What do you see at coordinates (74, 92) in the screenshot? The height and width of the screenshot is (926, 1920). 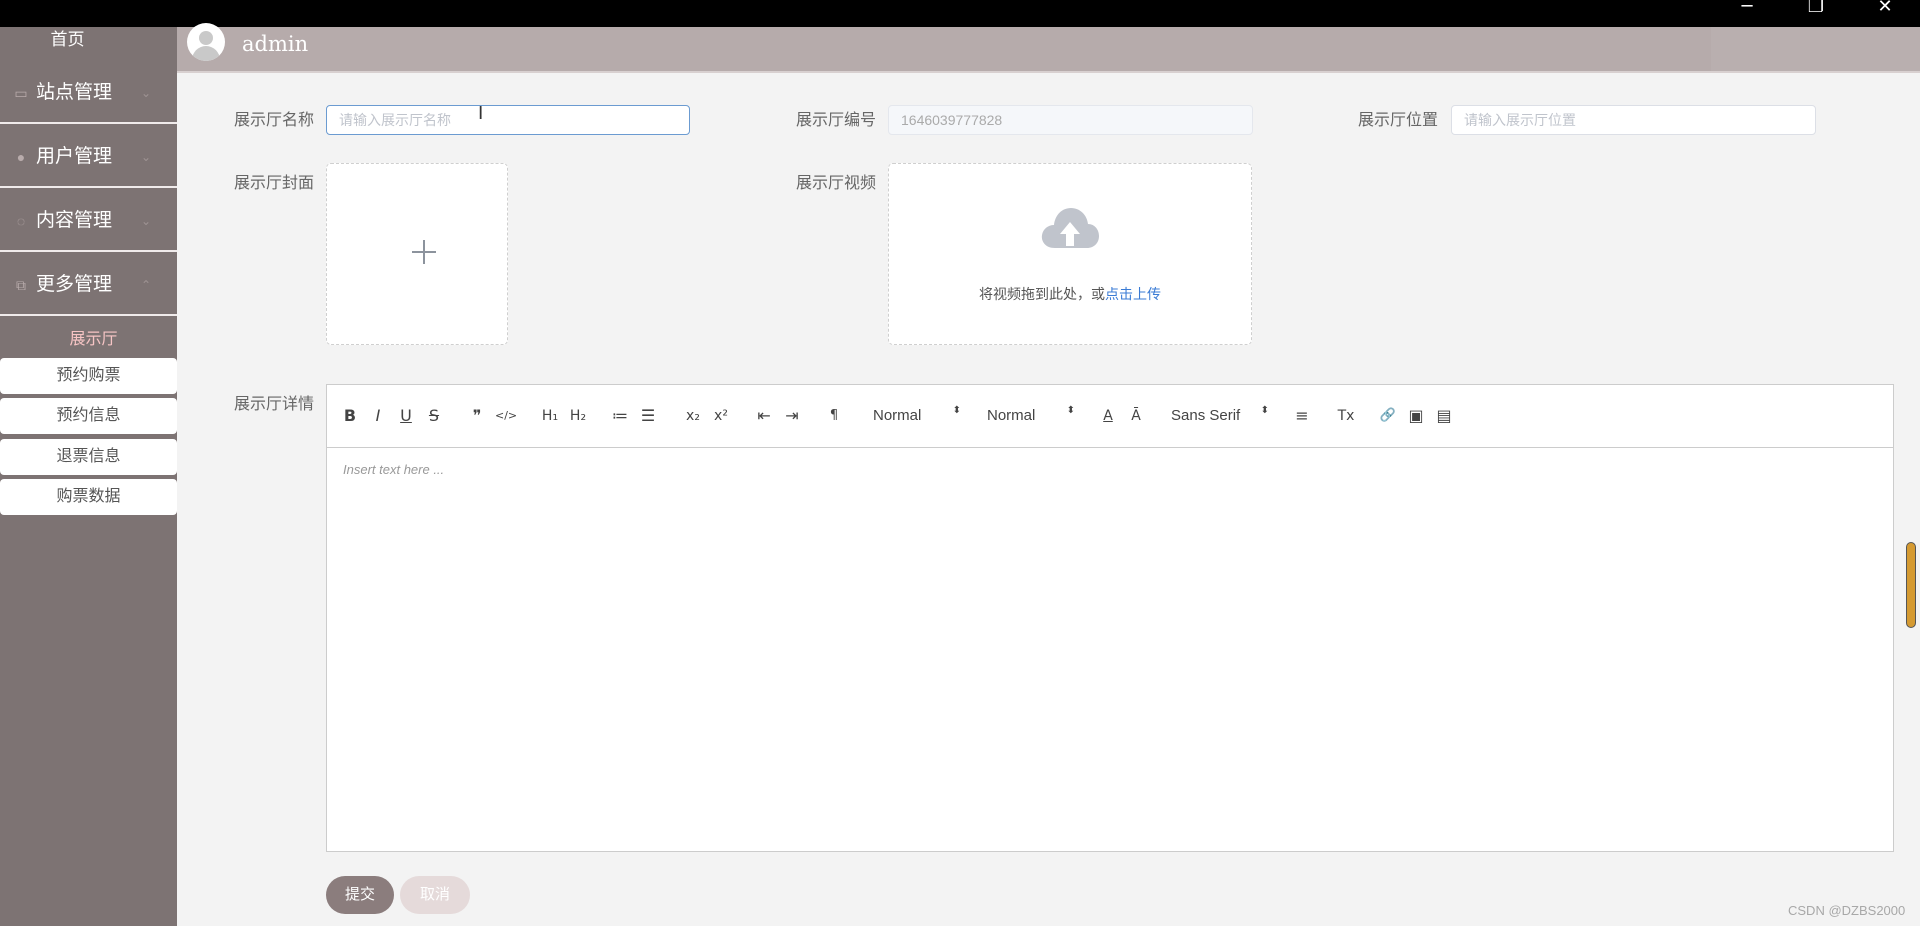 I see `sidebar-item-label: 站点管理` at bounding box center [74, 92].